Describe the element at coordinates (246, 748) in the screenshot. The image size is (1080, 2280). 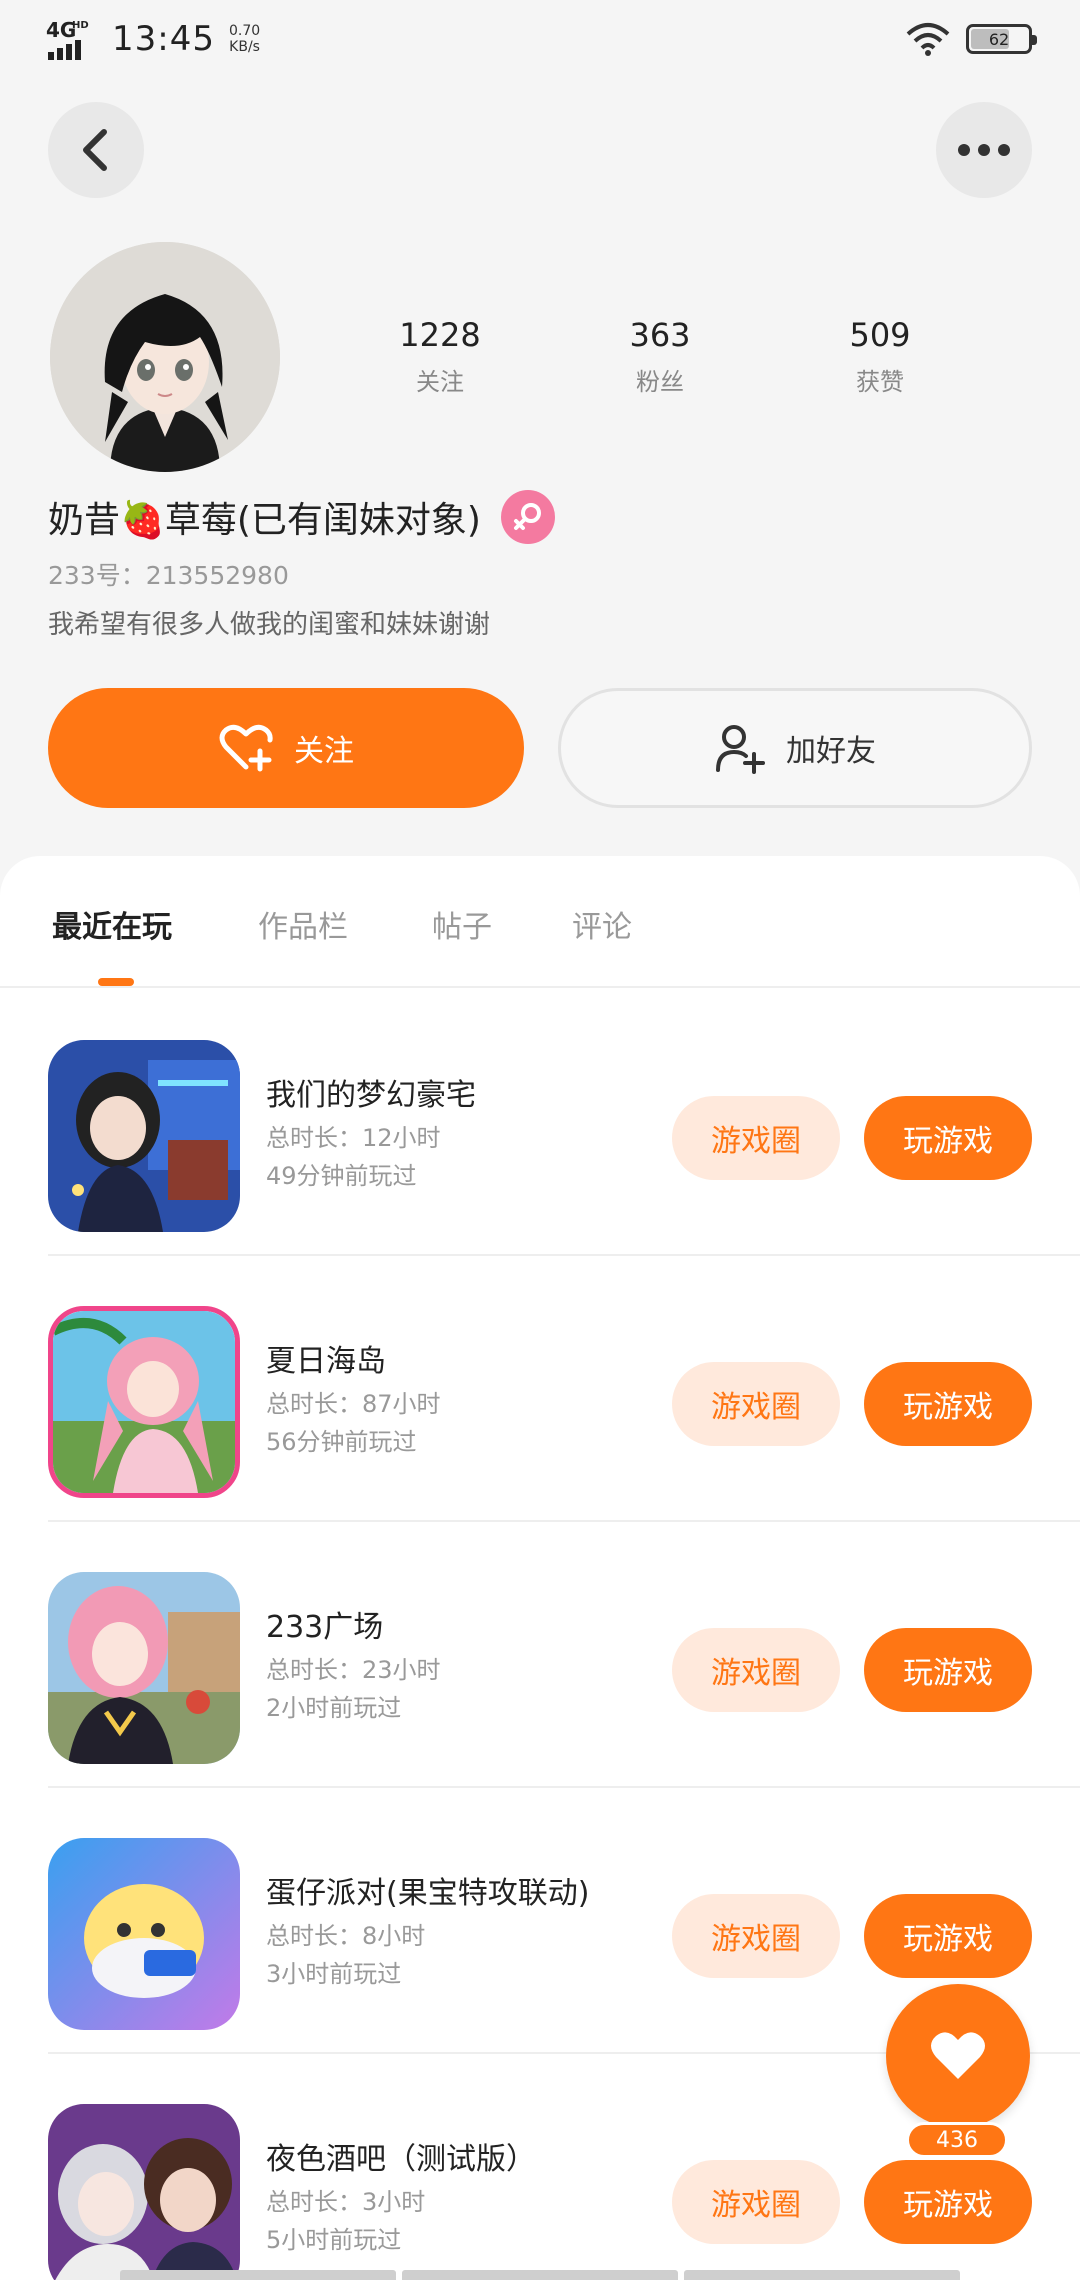
I see `heart-plus-icon` at that location.